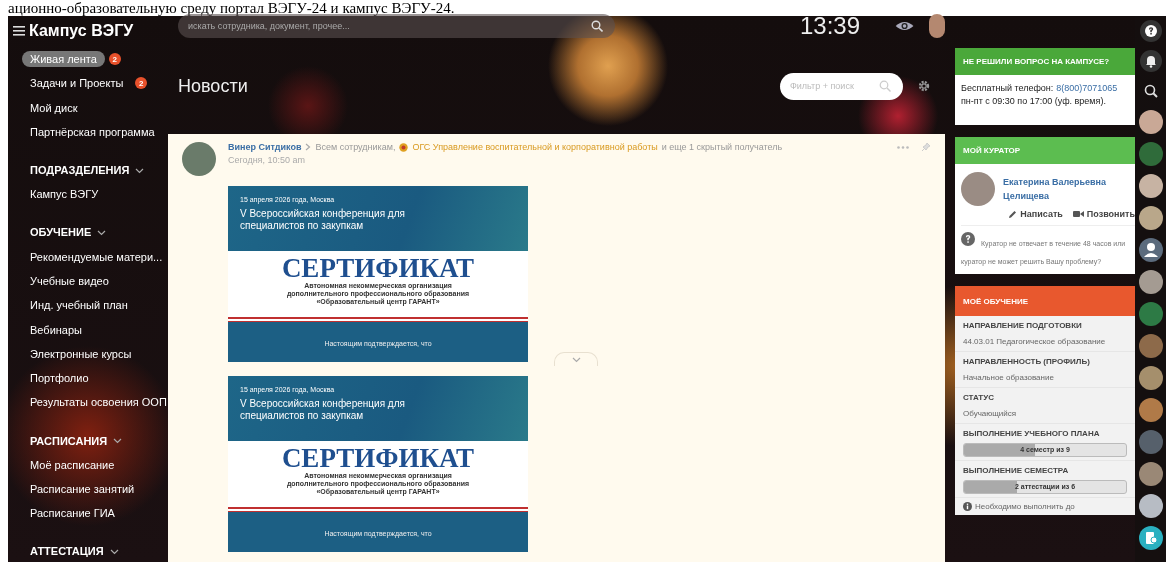 This screenshot has width=1166, height=562. Describe the element at coordinates (924, 86) in the screenshot. I see `settings-icon` at that location.